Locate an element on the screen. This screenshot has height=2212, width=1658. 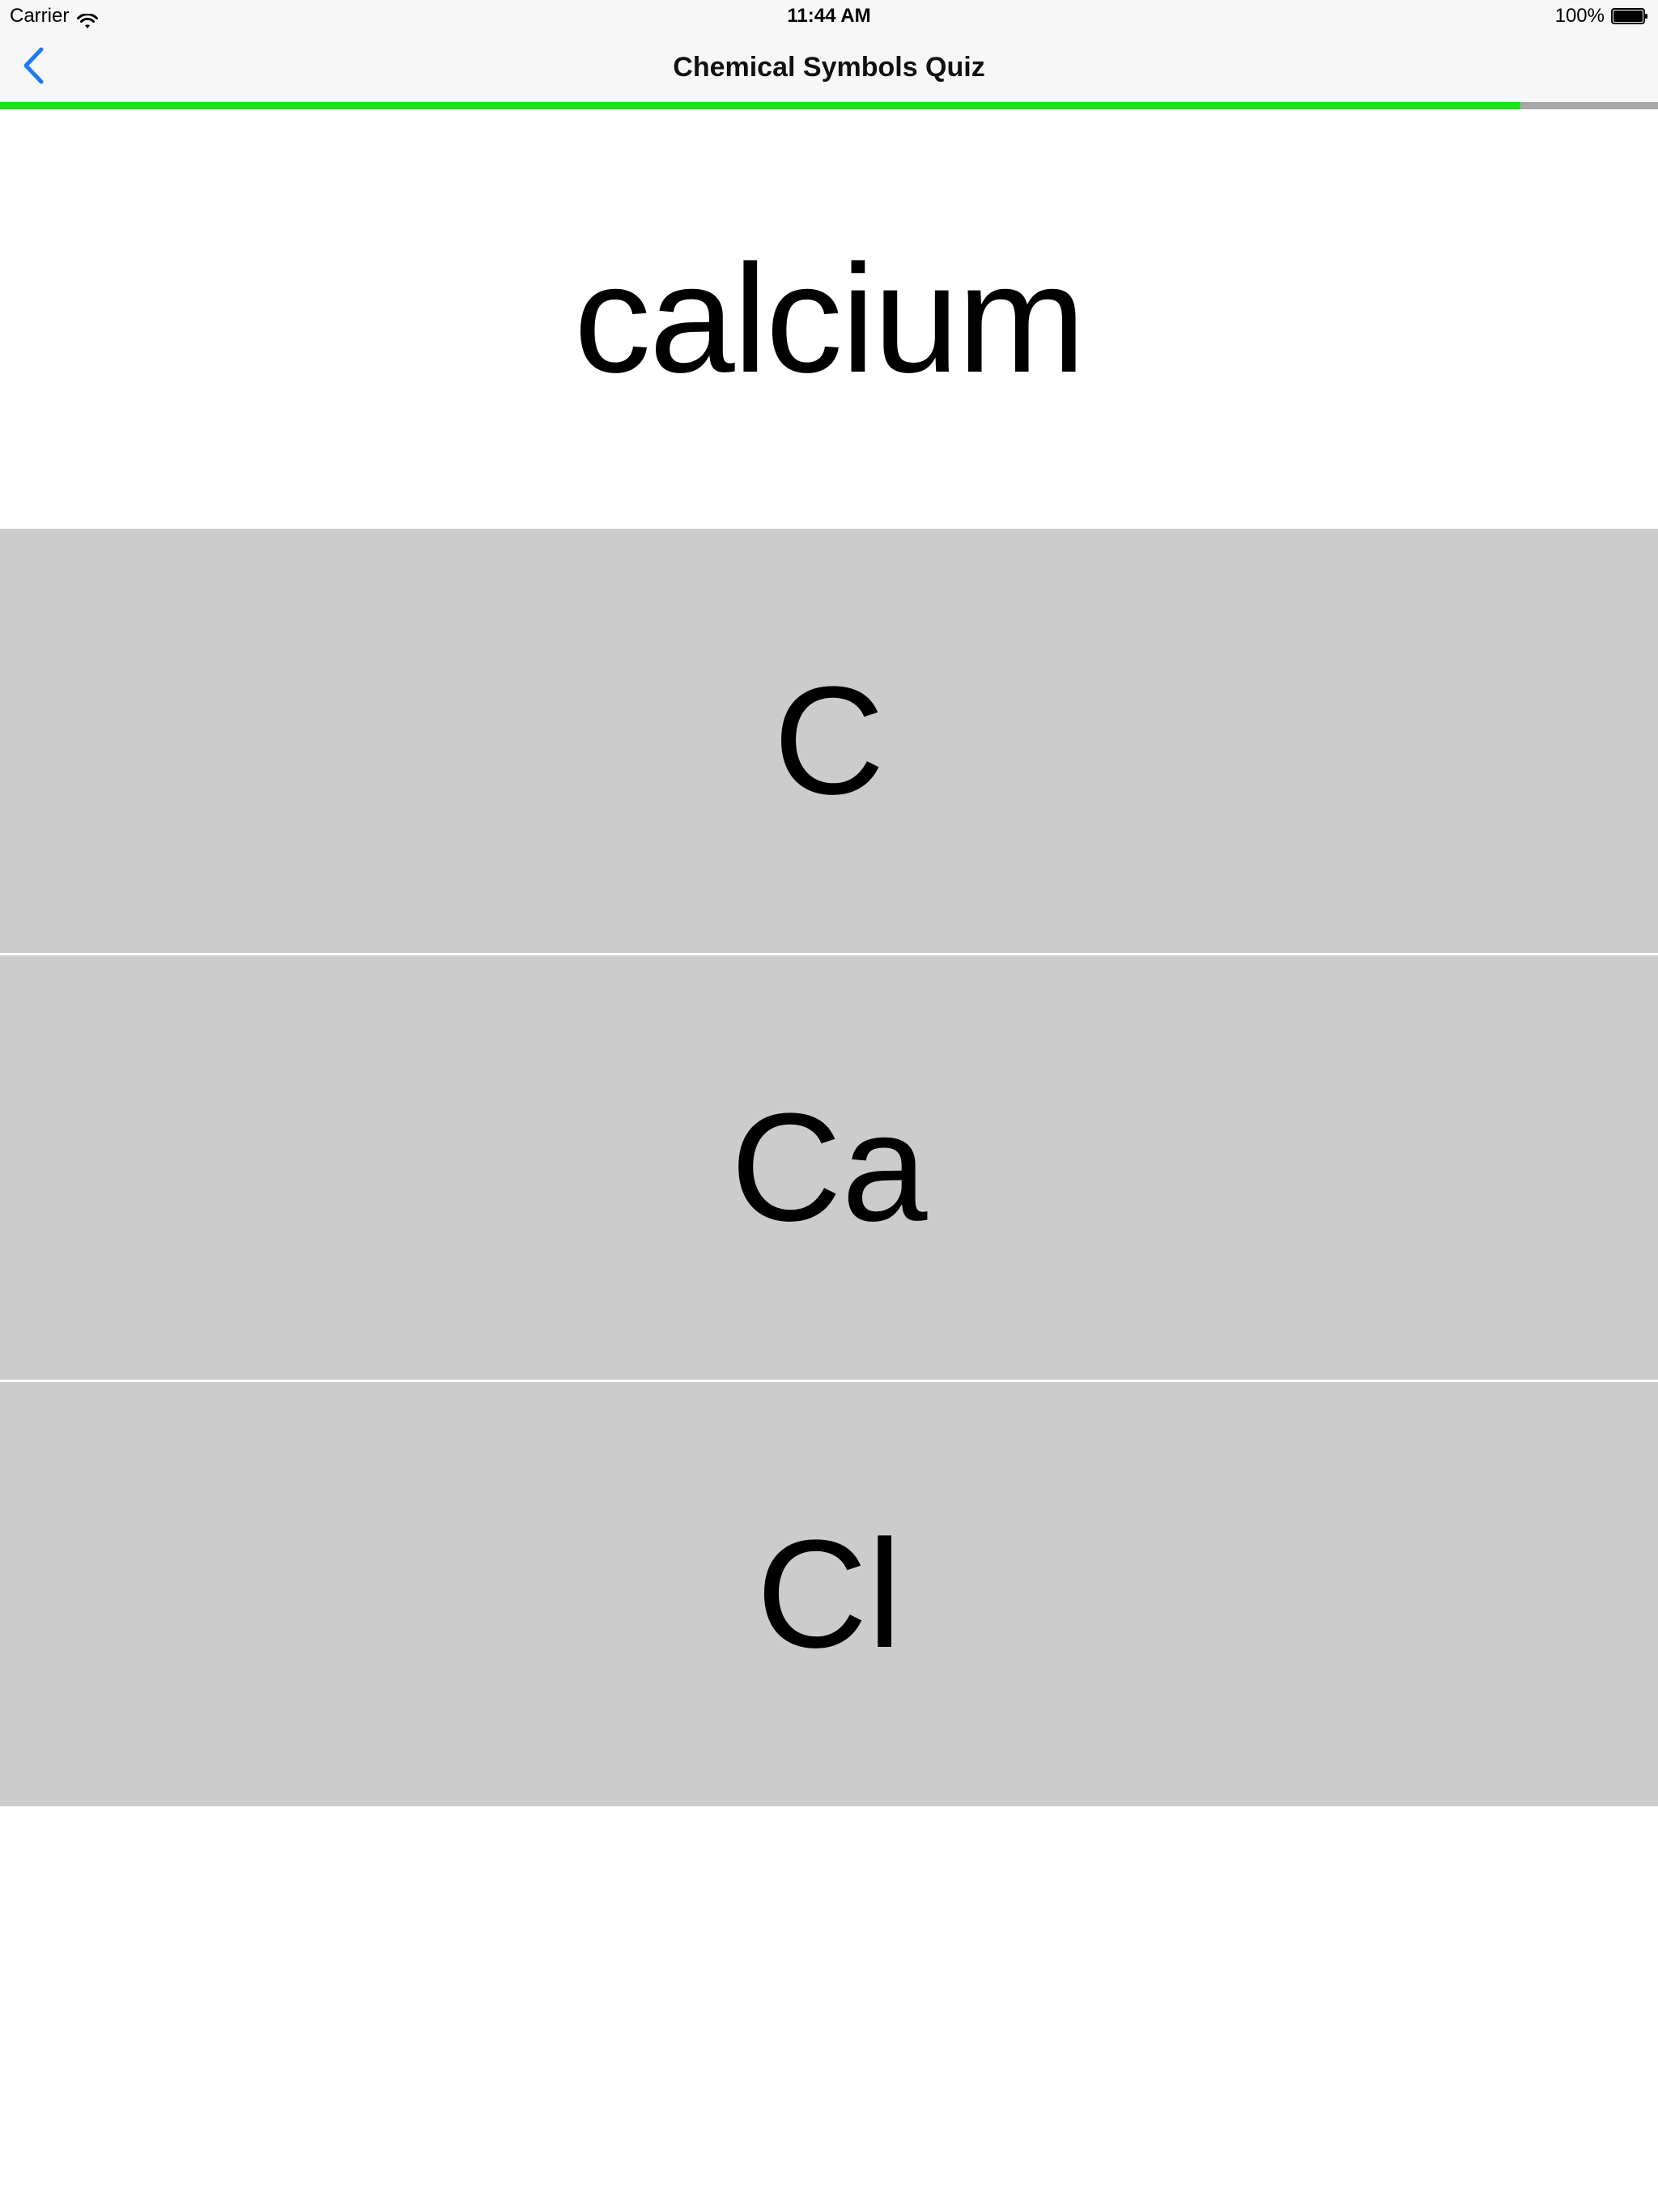
status-bar: Carrier 11:44 AM 100% is located at coordinates (829, 16).